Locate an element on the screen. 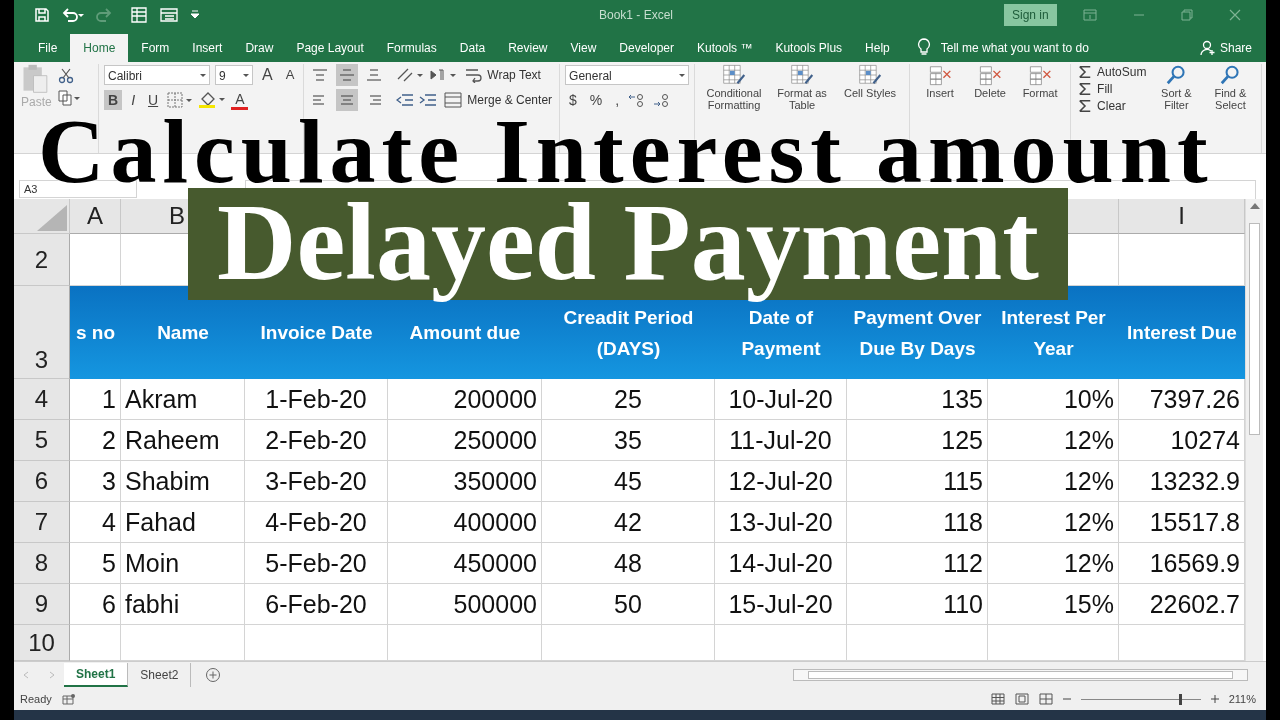 The image size is (1280, 720). editing-button: Find & Select is located at coordinates (1230, 87).